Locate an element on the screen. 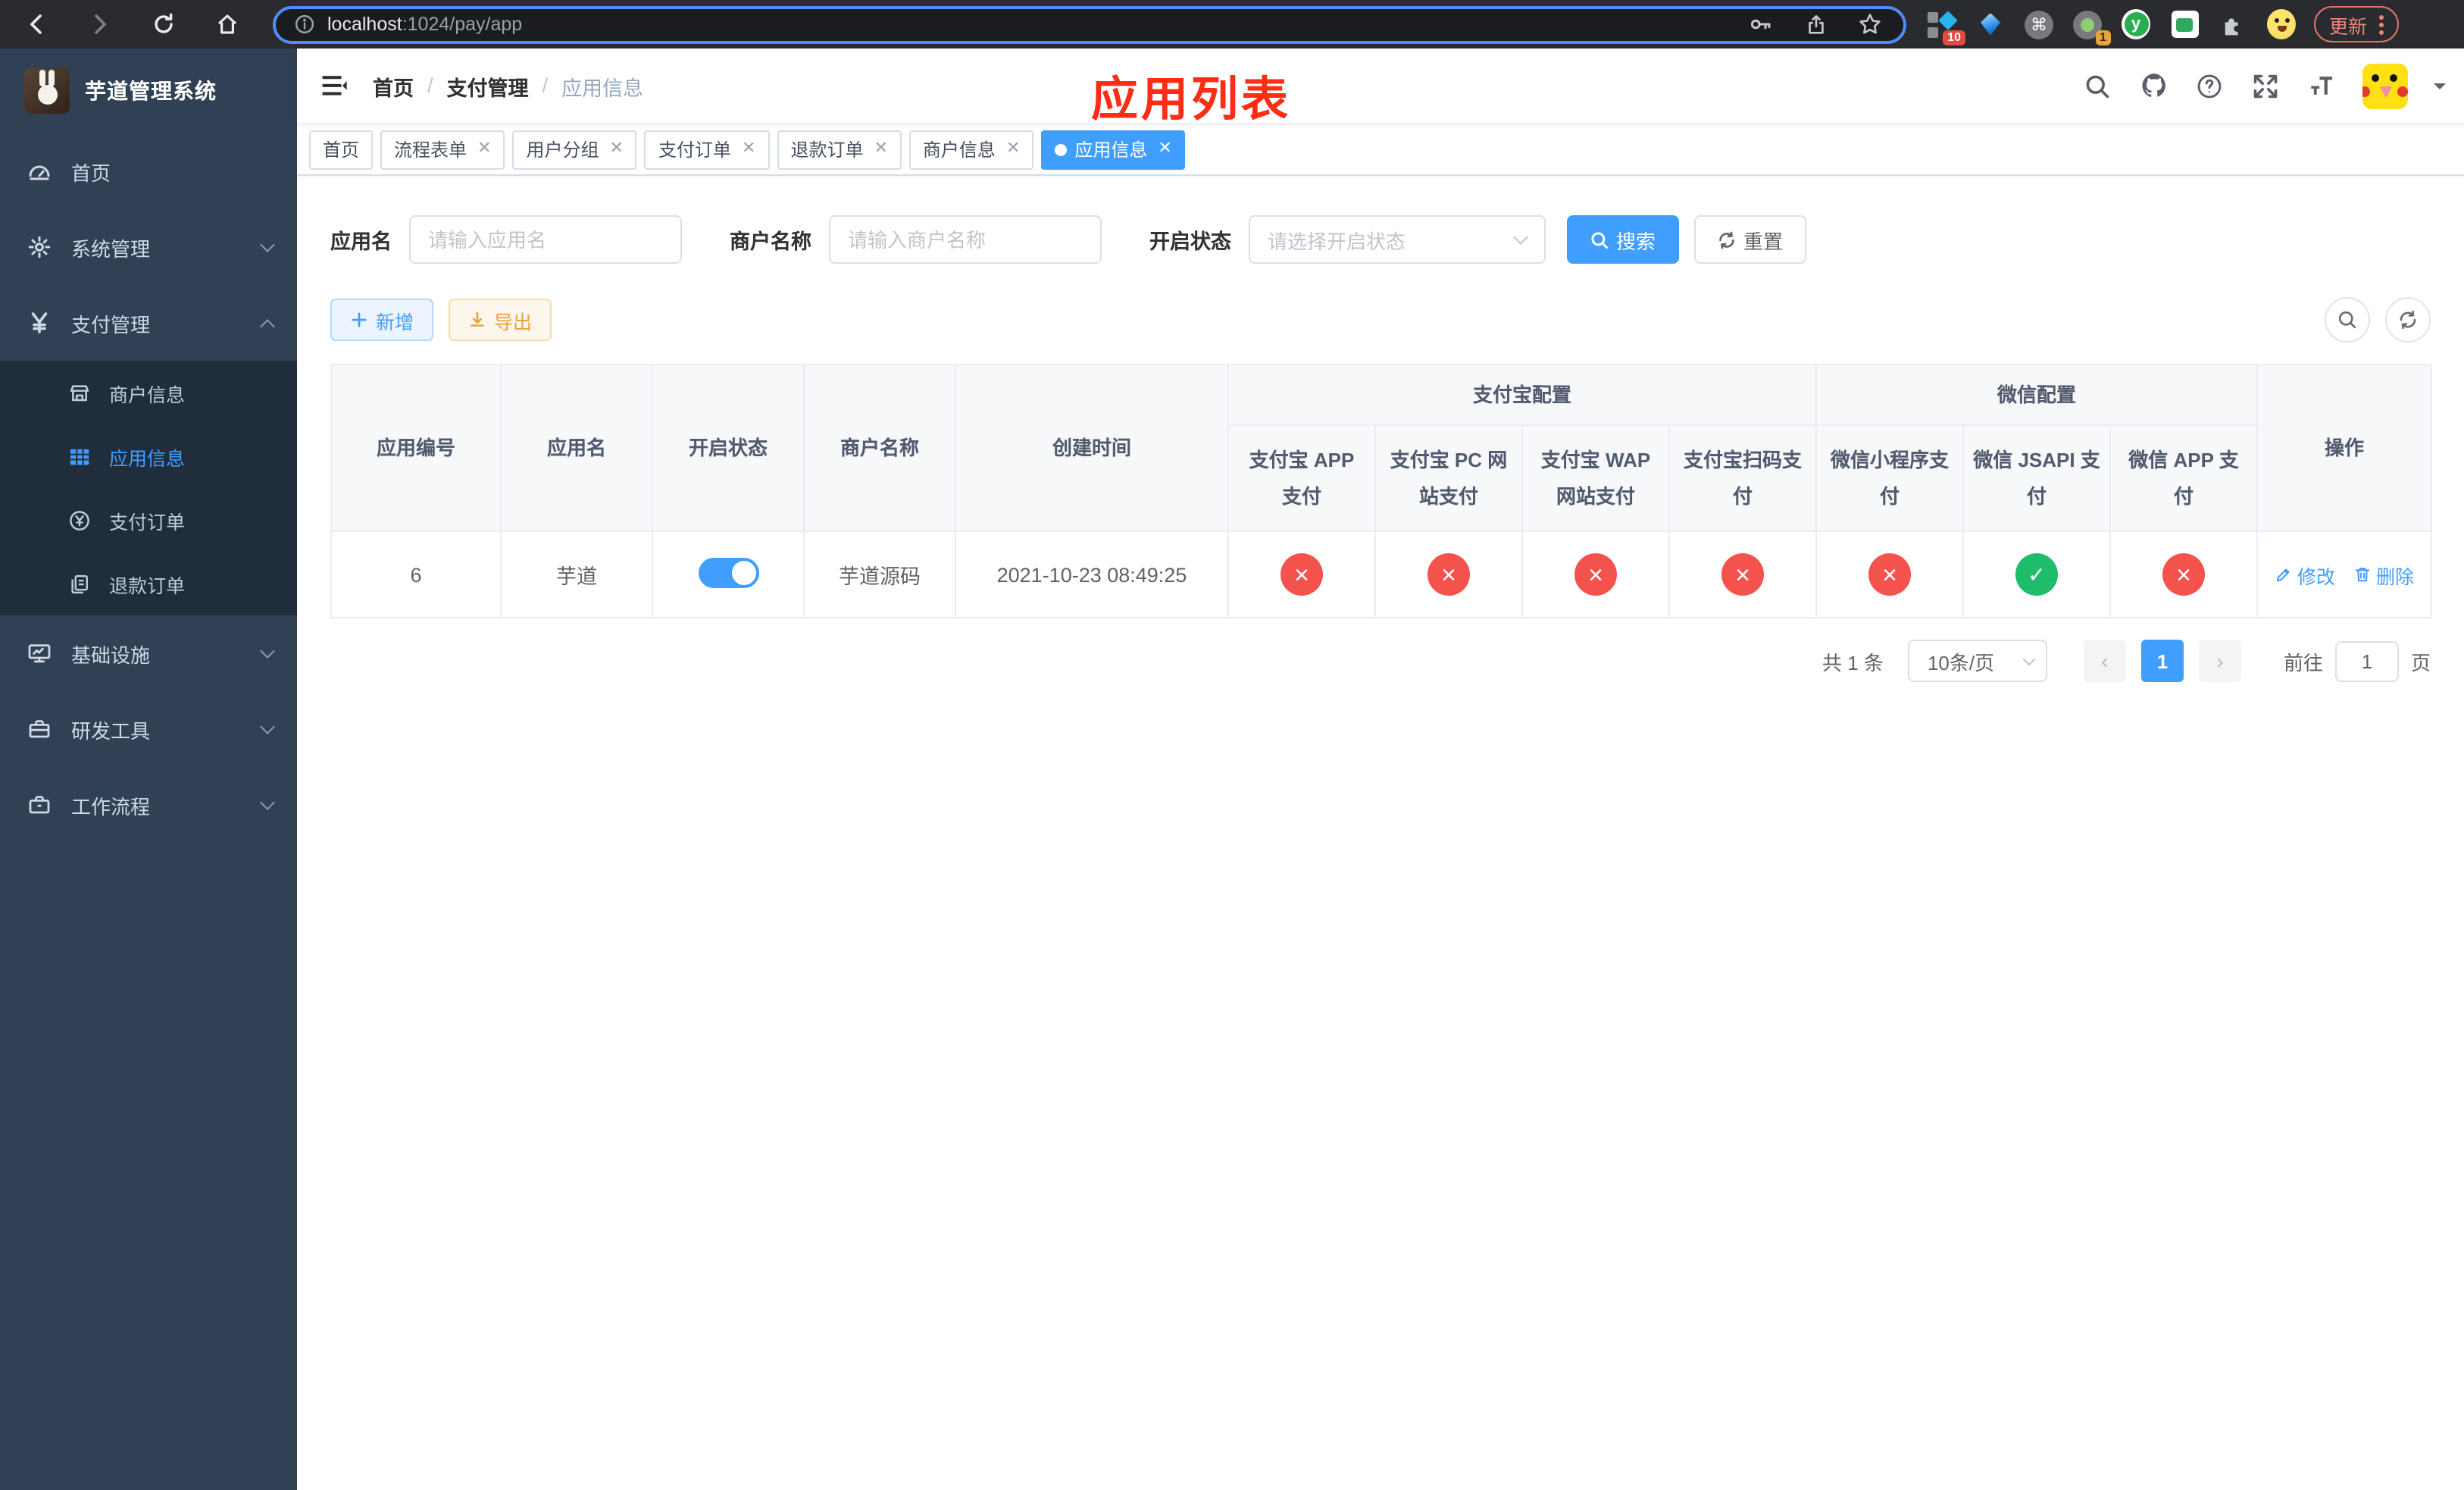 This screenshot has height=1490, width=2464. col-wechat-app: 微信 APP 支付 is located at coordinates (2184, 478).